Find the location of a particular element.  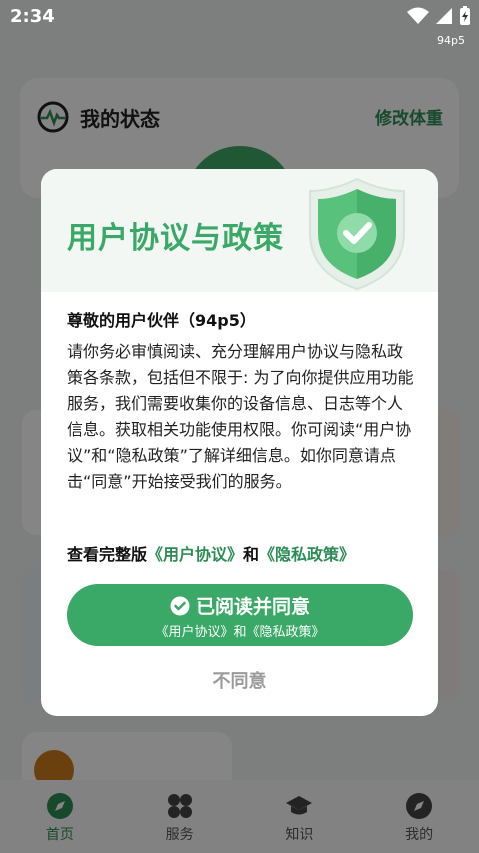

full-version-links: 查看完整版《用户协议》和《隐私政策》 is located at coordinates (211, 553).